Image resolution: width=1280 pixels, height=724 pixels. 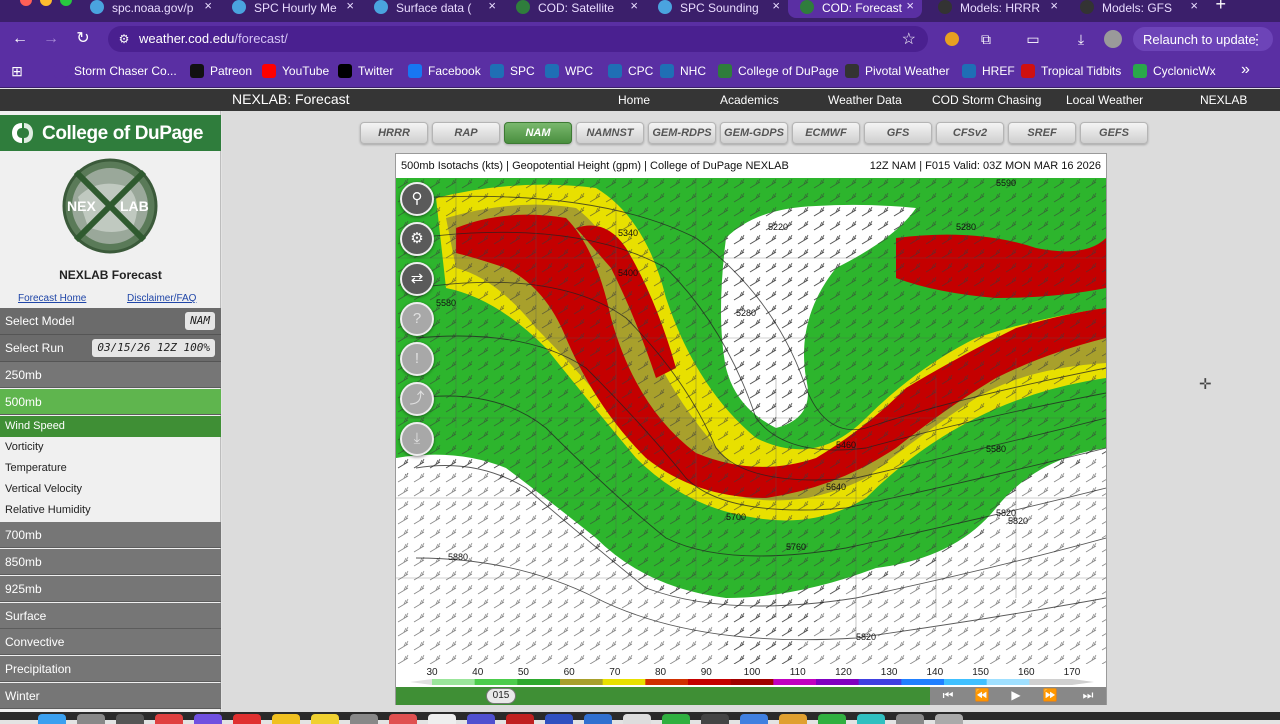 I want to click on nav-academics: Academics, so click(x=749, y=100).